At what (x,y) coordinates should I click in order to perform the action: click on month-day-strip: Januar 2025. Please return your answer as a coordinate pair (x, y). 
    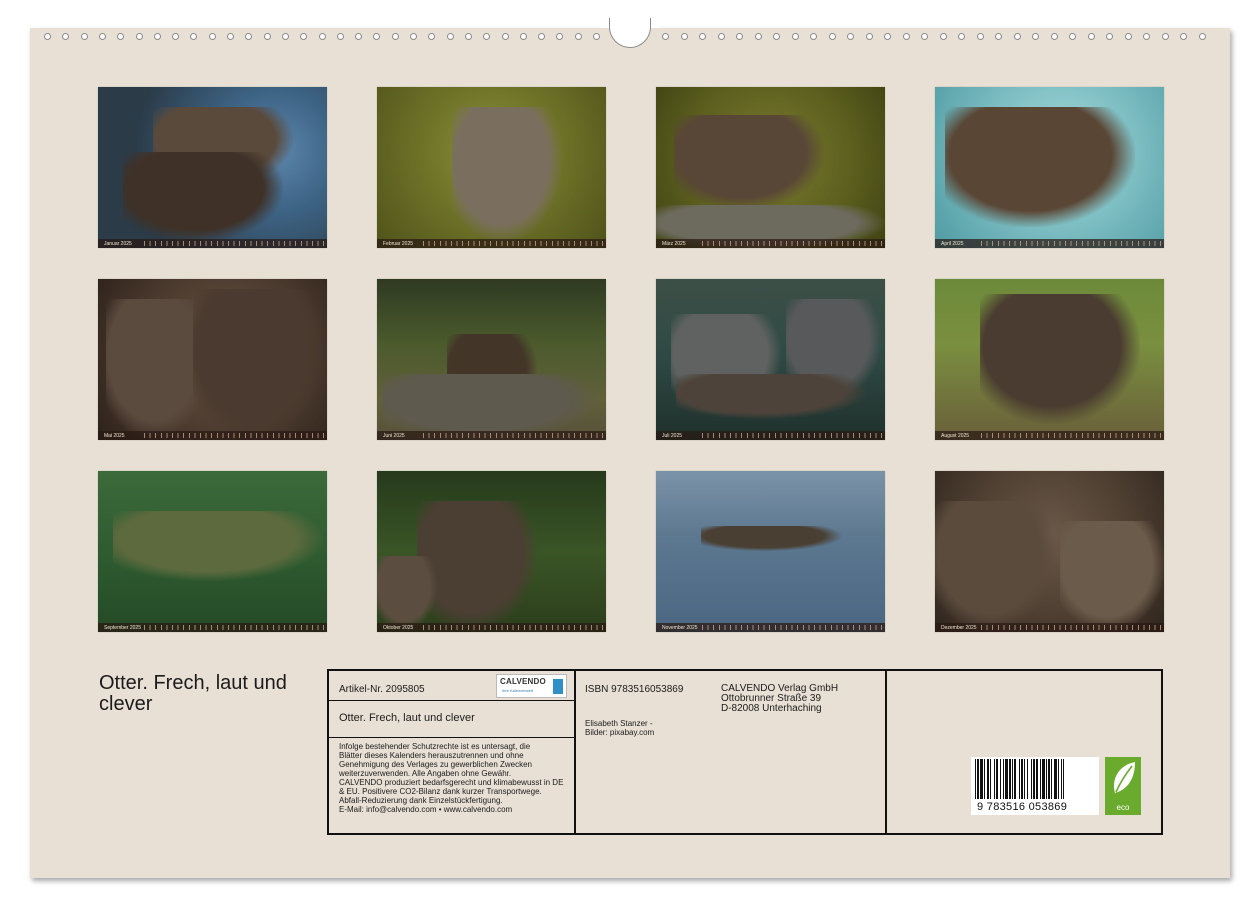
    Looking at the image, I should click on (212, 243).